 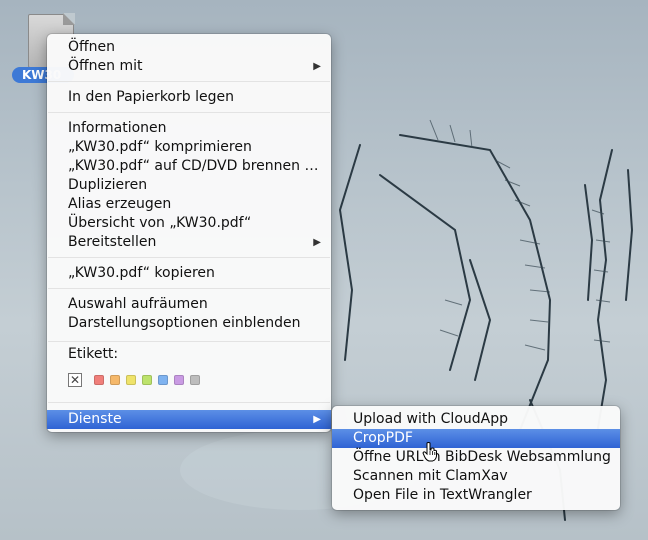 I want to click on menu-item-label: Bereitstellen, so click(x=112, y=242).